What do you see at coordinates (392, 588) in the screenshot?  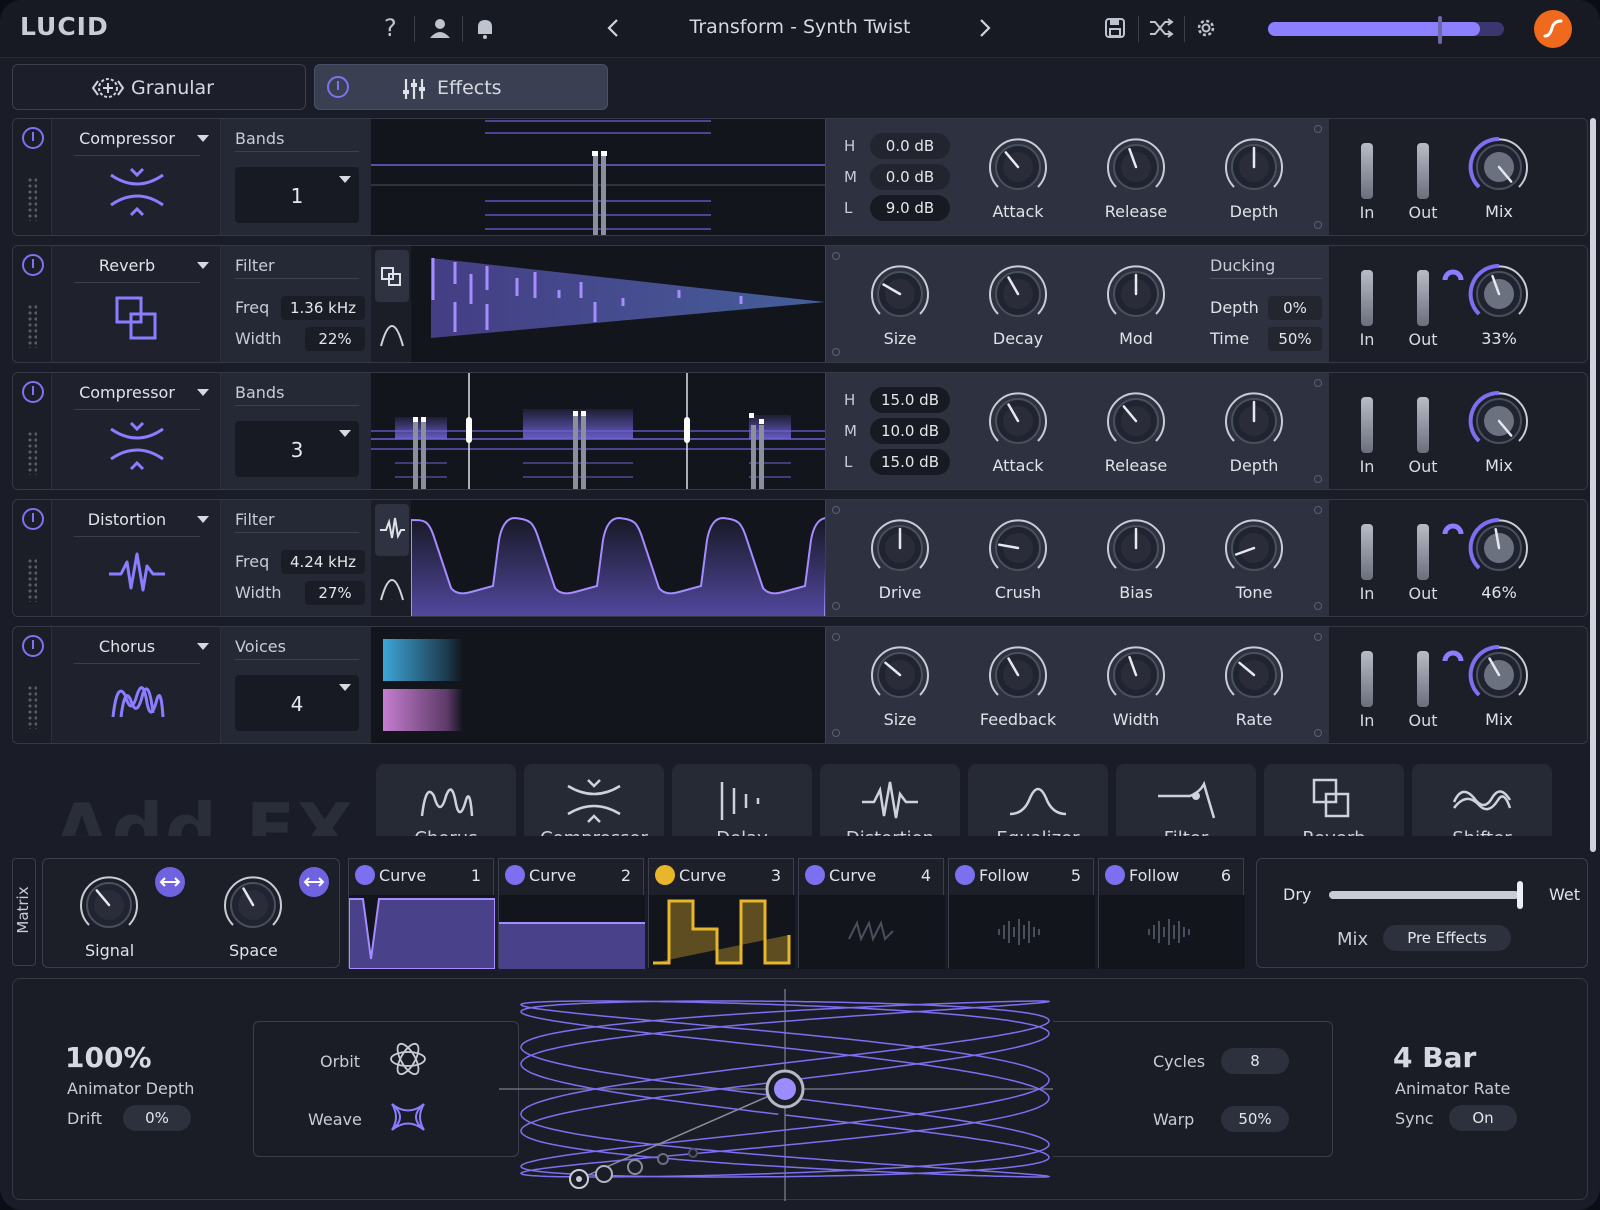 I see `bandpass-icon` at bounding box center [392, 588].